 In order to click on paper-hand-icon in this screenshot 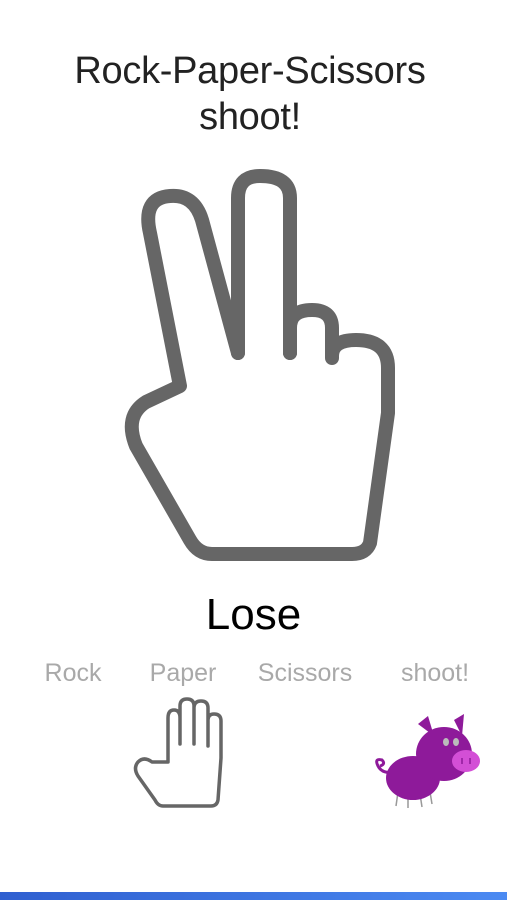, I will do `click(178, 752)`.